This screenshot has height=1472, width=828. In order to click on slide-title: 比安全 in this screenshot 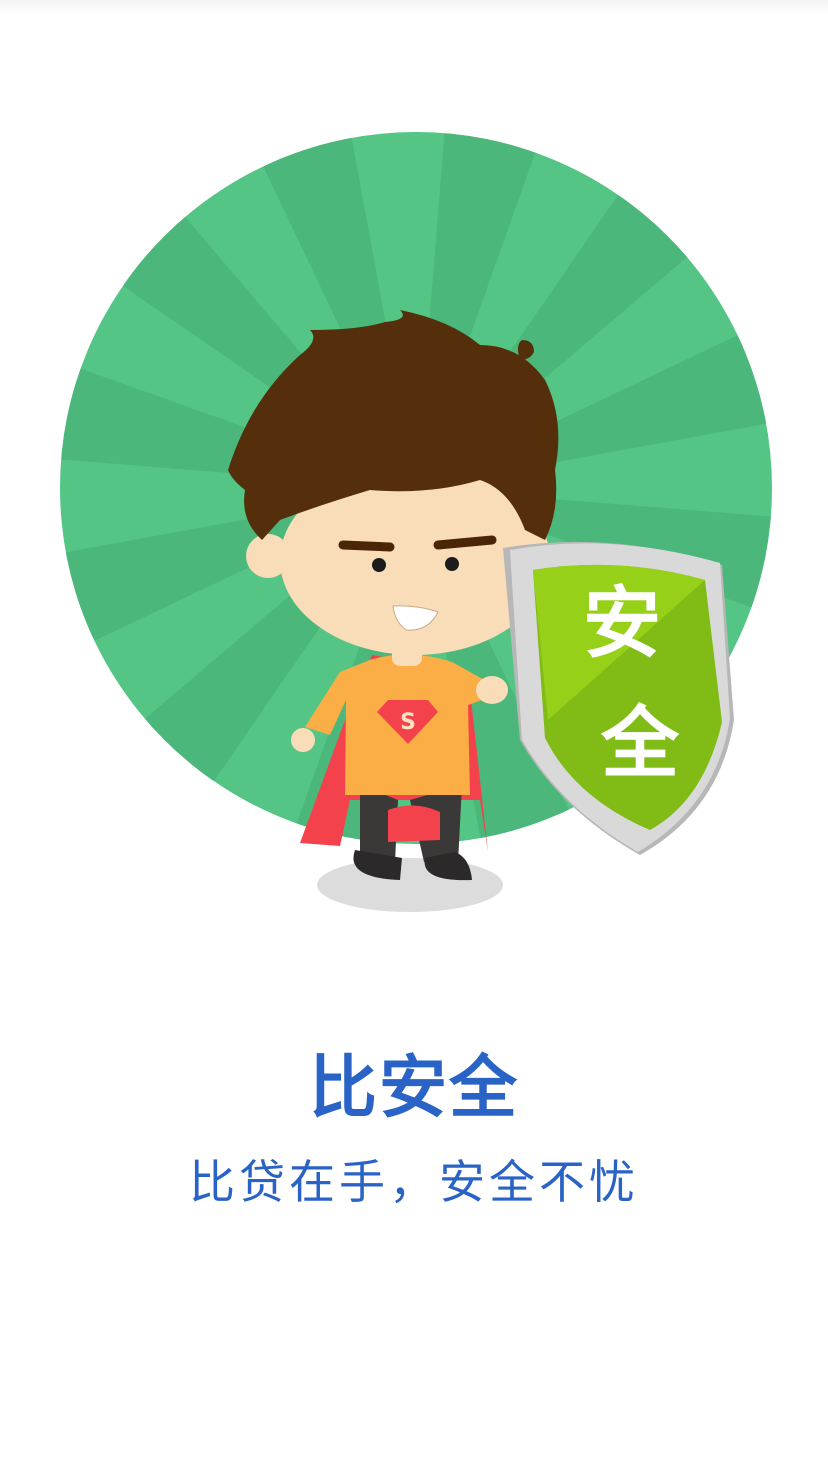, I will do `click(413, 1088)`.